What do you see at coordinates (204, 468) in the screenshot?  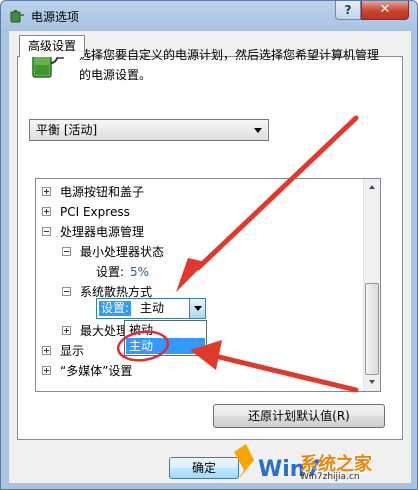 I see `ok-button: 确定` at bounding box center [204, 468].